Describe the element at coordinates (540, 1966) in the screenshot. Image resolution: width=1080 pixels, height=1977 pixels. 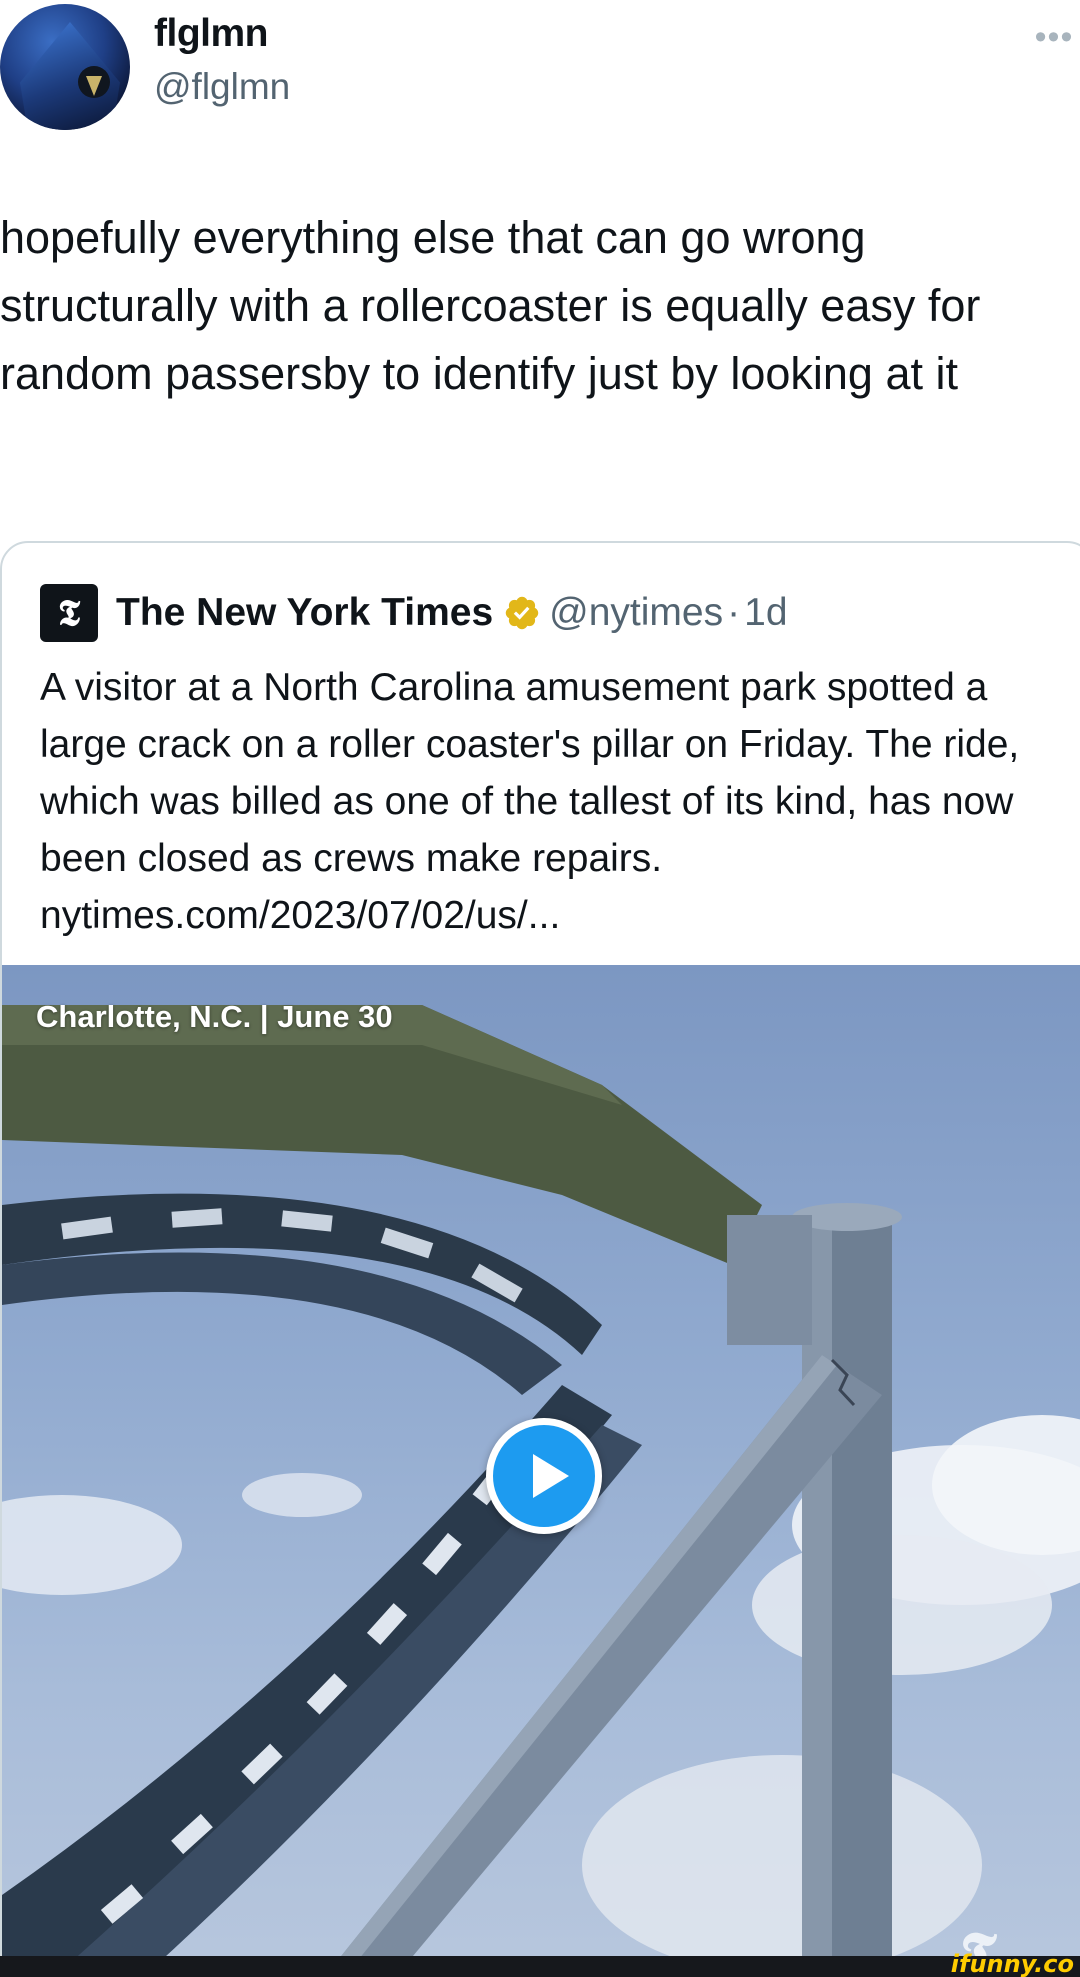
I see `footer-bar` at that location.